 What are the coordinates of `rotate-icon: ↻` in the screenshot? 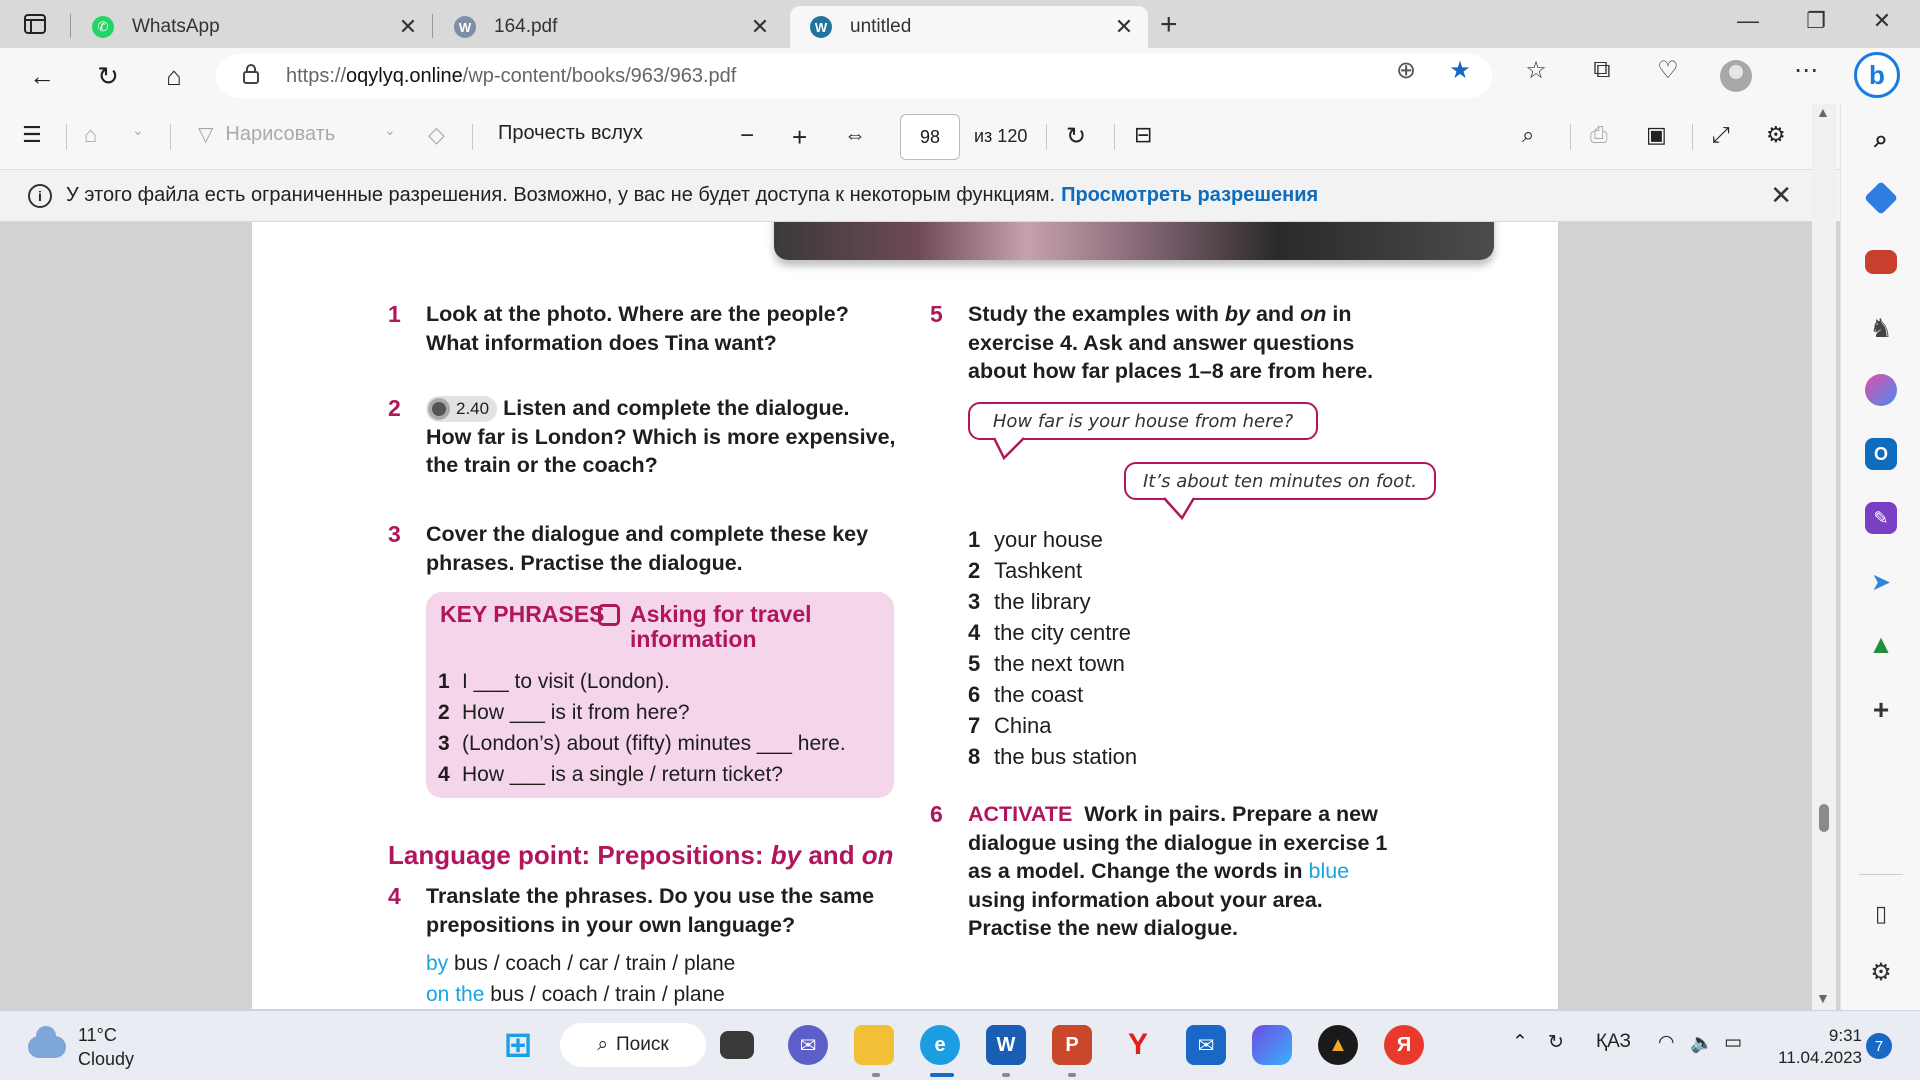 It's located at (1076, 136).